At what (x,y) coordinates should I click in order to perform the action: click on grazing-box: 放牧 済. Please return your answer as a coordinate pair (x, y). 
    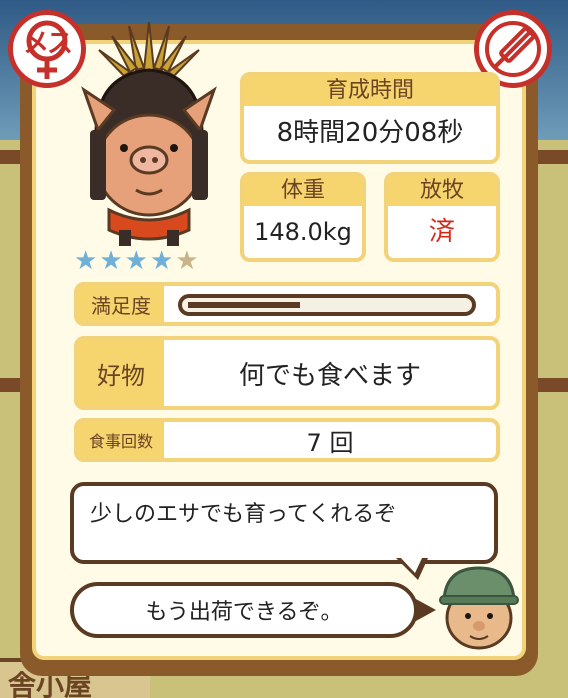
    Looking at the image, I should click on (442, 217).